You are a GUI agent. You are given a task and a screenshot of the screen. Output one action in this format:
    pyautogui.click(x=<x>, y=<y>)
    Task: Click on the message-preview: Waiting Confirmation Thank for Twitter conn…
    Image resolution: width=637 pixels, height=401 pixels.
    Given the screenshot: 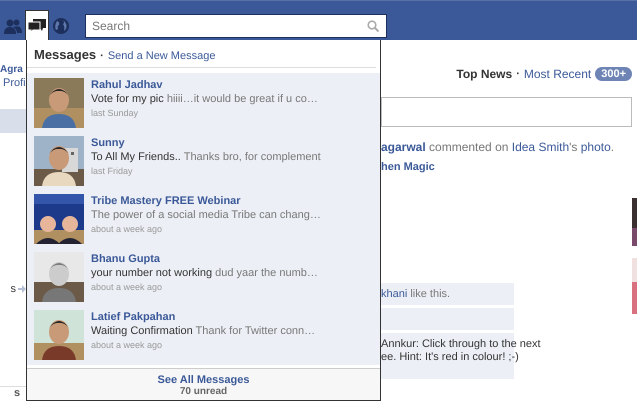 What is the action you would take?
    pyautogui.click(x=203, y=331)
    